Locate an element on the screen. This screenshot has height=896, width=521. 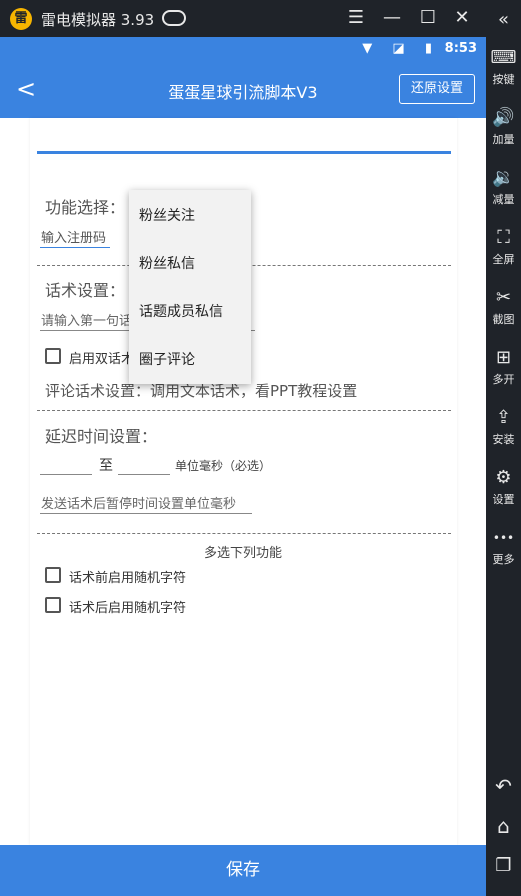
fullscreen-icon: ⛶ is located at coordinates (503, 237).